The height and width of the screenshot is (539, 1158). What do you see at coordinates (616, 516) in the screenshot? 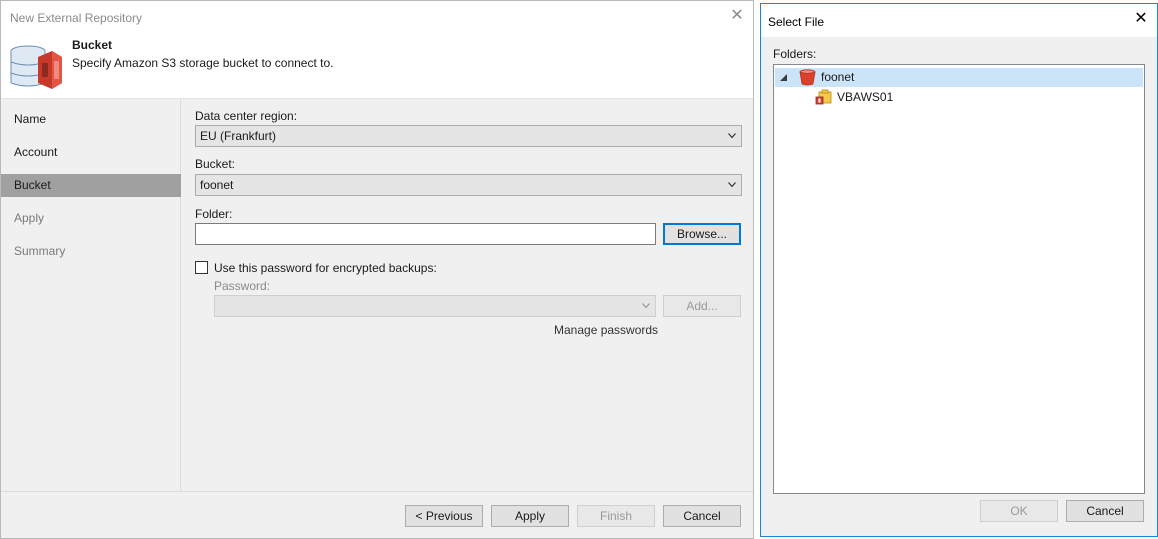
I see `finish-button: Finish` at bounding box center [616, 516].